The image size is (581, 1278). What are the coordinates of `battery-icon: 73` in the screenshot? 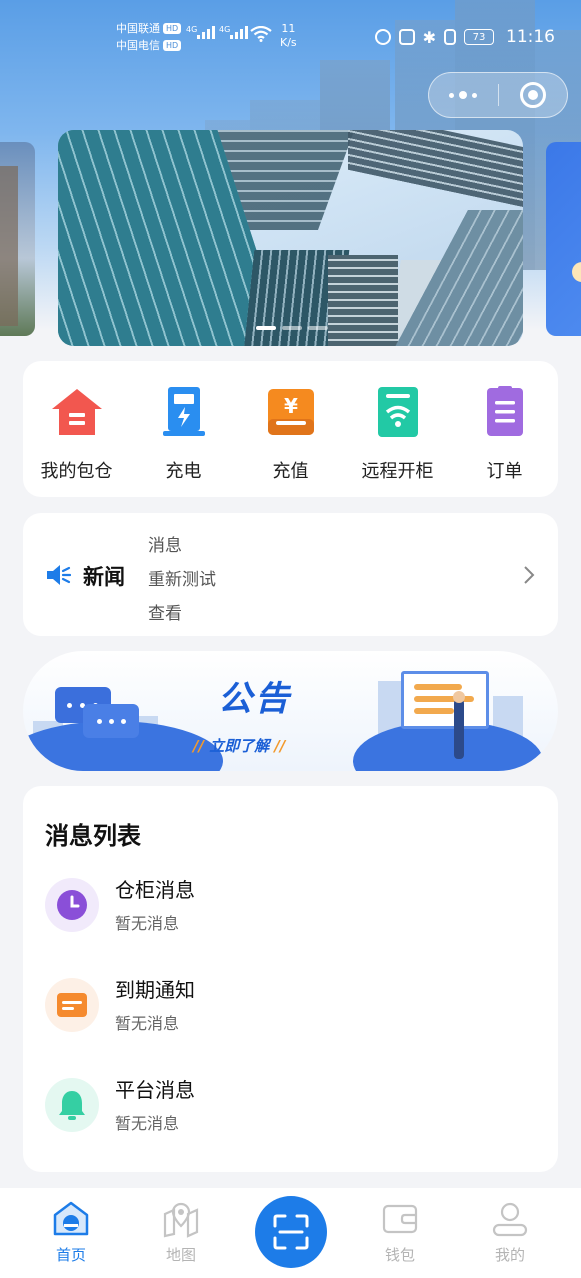 It's located at (479, 37).